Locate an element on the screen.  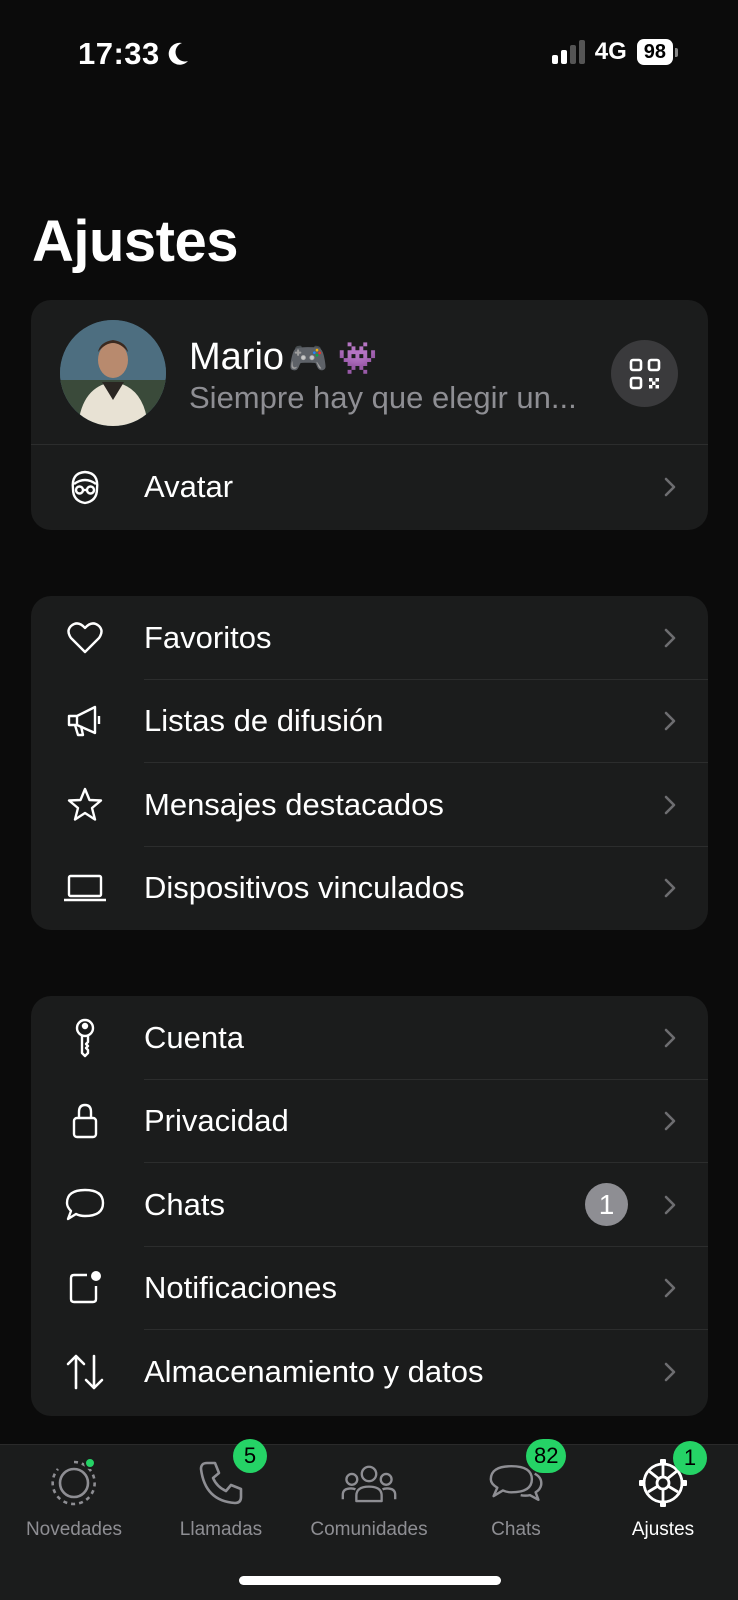
settings-row-label: Favoritos is located at coordinates (208, 637).